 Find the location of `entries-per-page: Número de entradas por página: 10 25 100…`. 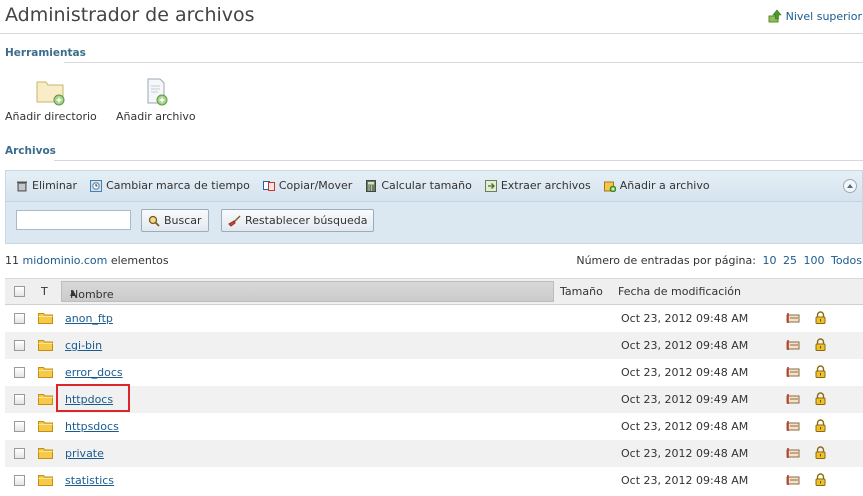

entries-per-page: Número de entradas por página: 10 25 100… is located at coordinates (719, 260).